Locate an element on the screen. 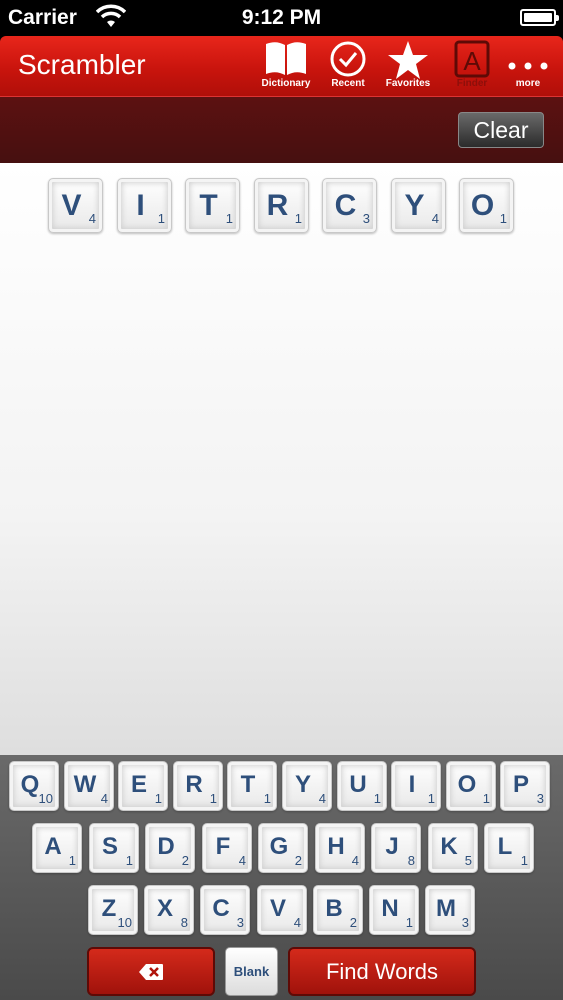 The height and width of the screenshot is (1000, 563). key-v: V4 is located at coordinates (282, 910).